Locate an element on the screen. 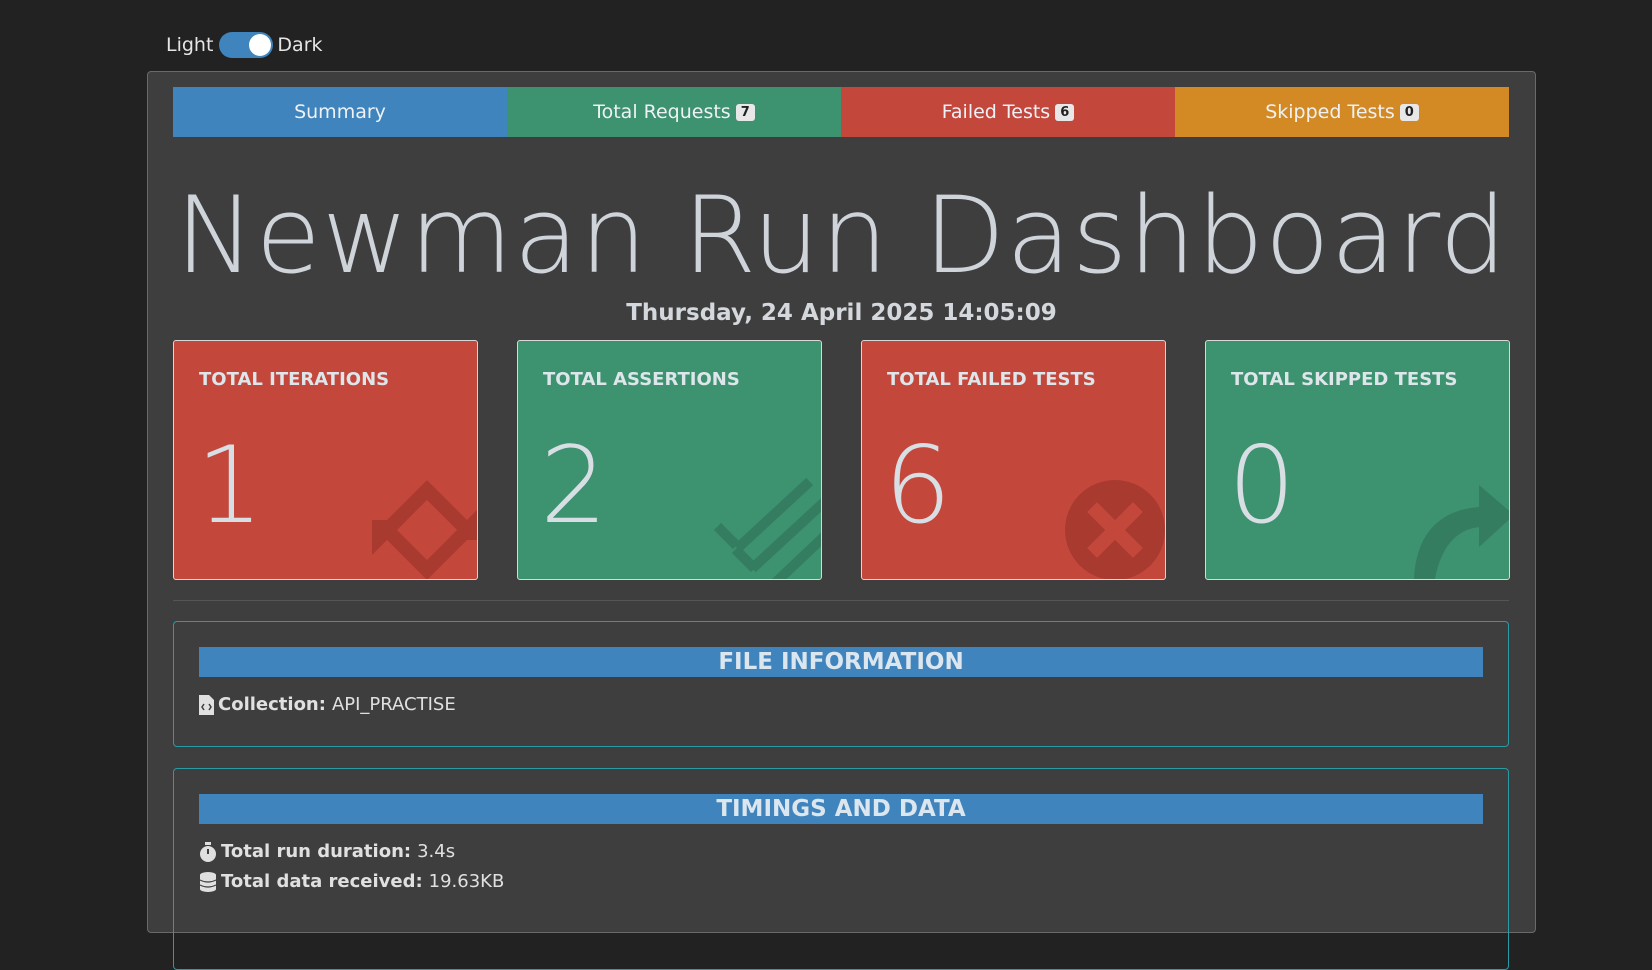 The width and height of the screenshot is (1652, 970). run-date: Thursday, 24 April 2025 14:05:09 is located at coordinates (841, 313).